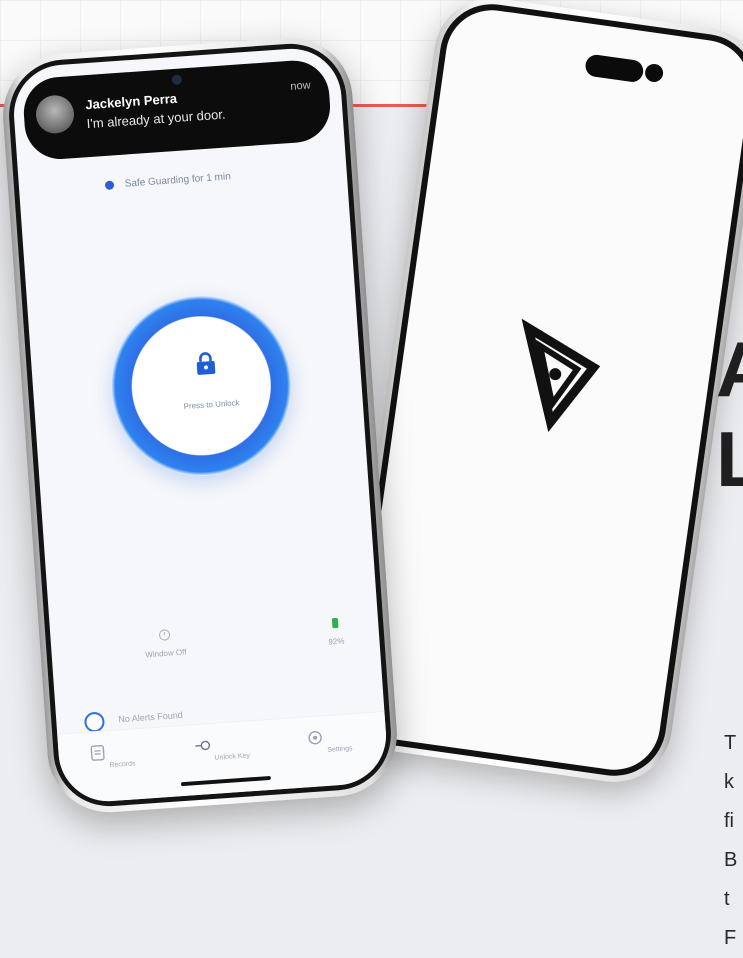 The height and width of the screenshot is (958, 743). What do you see at coordinates (202, 745) in the screenshot?
I see `key-icon` at bounding box center [202, 745].